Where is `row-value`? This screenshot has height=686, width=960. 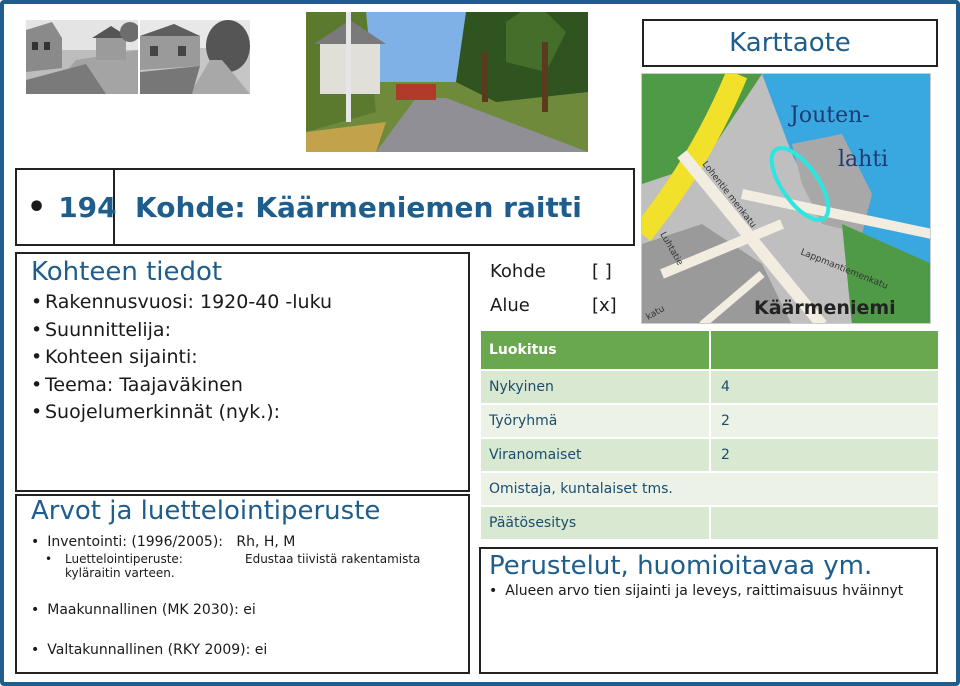 row-value is located at coordinates (823, 523).